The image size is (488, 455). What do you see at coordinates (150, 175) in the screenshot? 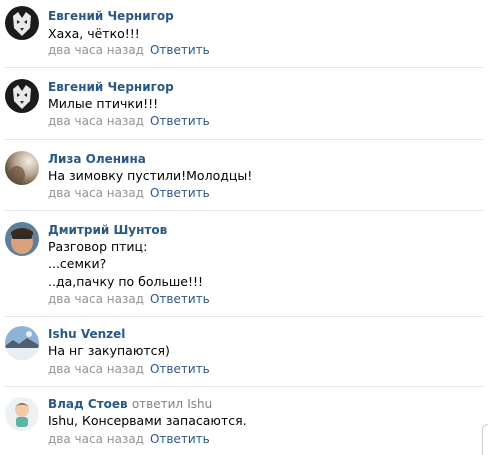
I see `comment-text: На зимовку пустили!Молодцы!` at bounding box center [150, 175].